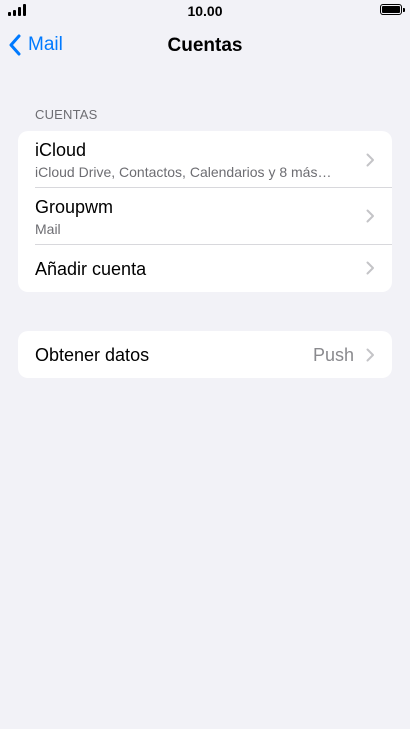 Image resolution: width=410 pixels, height=729 pixels. Describe the element at coordinates (74, 207) in the screenshot. I see `account-title: Groupwm` at that location.